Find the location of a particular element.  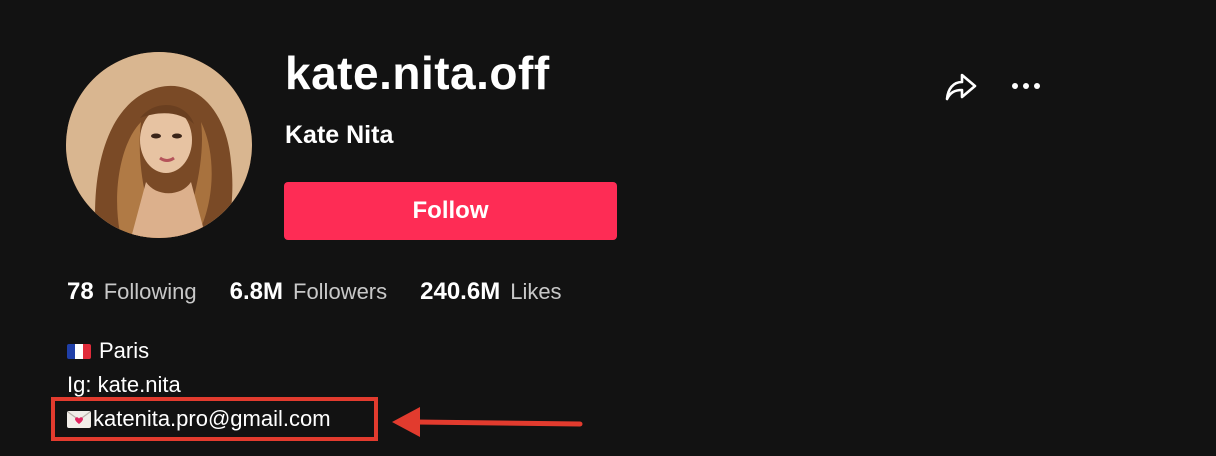

annotation-highlight-box is located at coordinates (214, 419).